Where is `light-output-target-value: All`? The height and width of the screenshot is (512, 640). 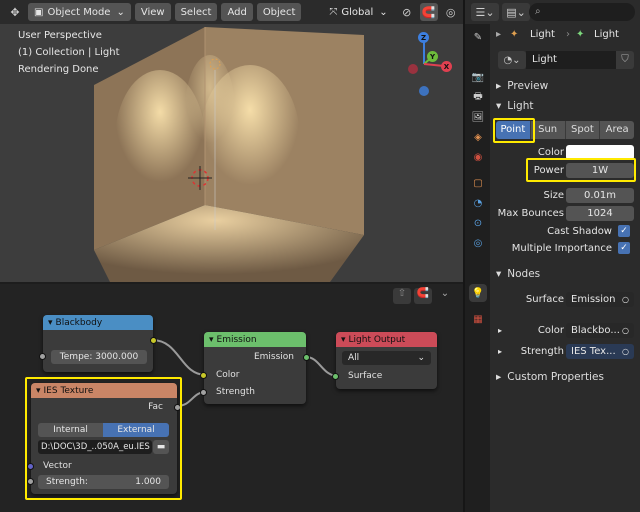
light-output-target-value: All is located at coordinates (354, 358).